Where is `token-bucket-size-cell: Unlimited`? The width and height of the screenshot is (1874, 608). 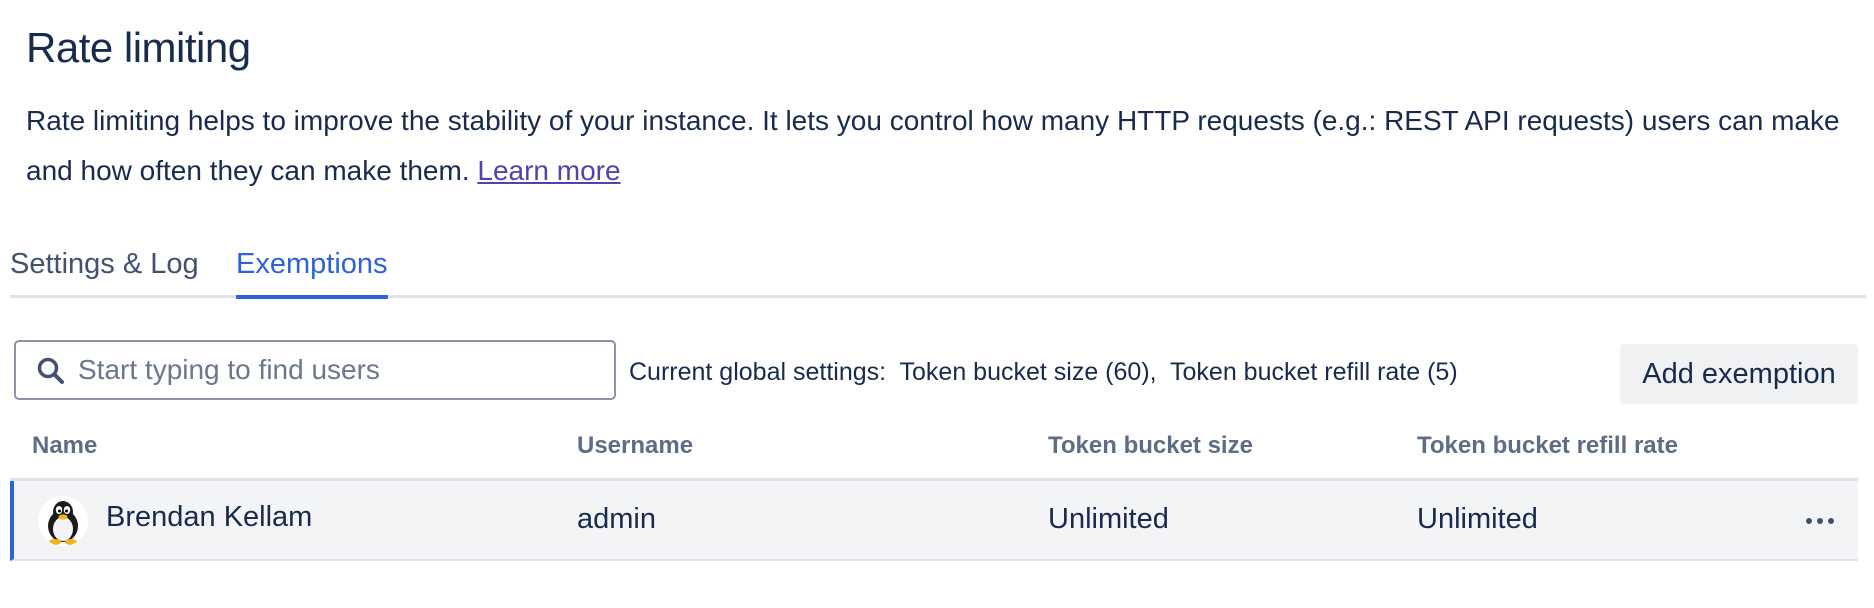 token-bucket-size-cell: Unlimited is located at coordinates (1108, 519).